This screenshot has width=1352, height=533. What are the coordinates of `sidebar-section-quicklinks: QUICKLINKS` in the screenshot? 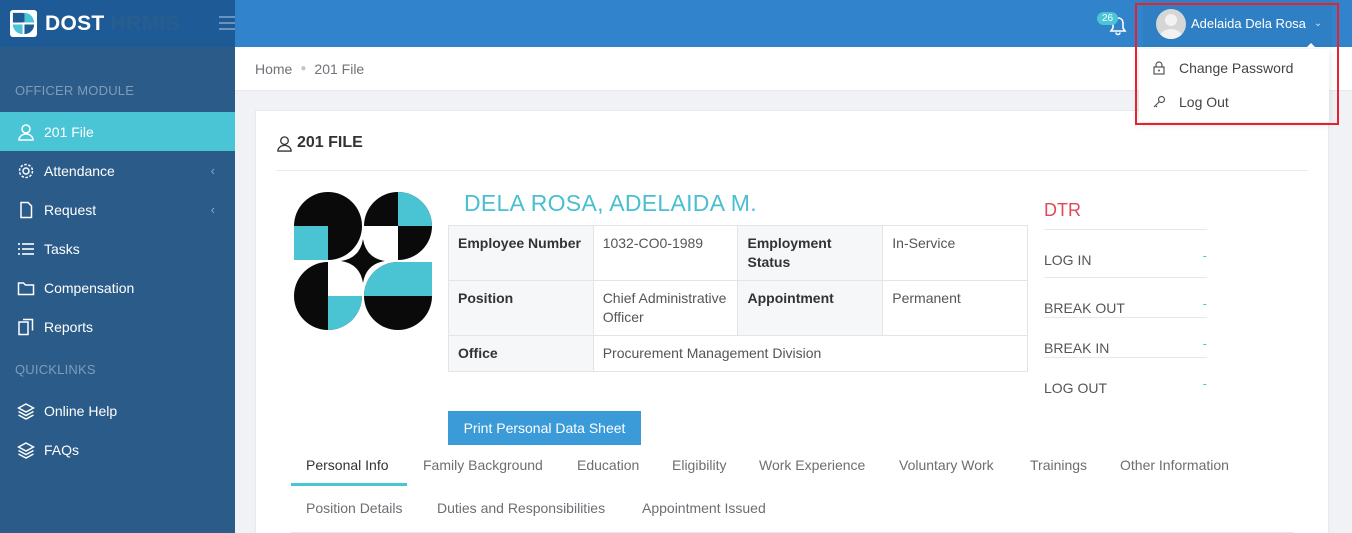 It's located at (55, 369).